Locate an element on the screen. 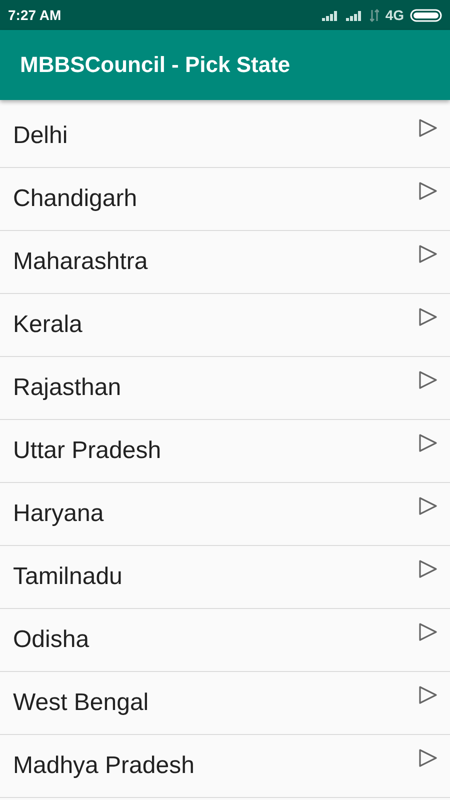 Image resolution: width=450 pixels, height=800 pixels. app-title: MBBSCouncil - Pick State is located at coordinates (155, 65).